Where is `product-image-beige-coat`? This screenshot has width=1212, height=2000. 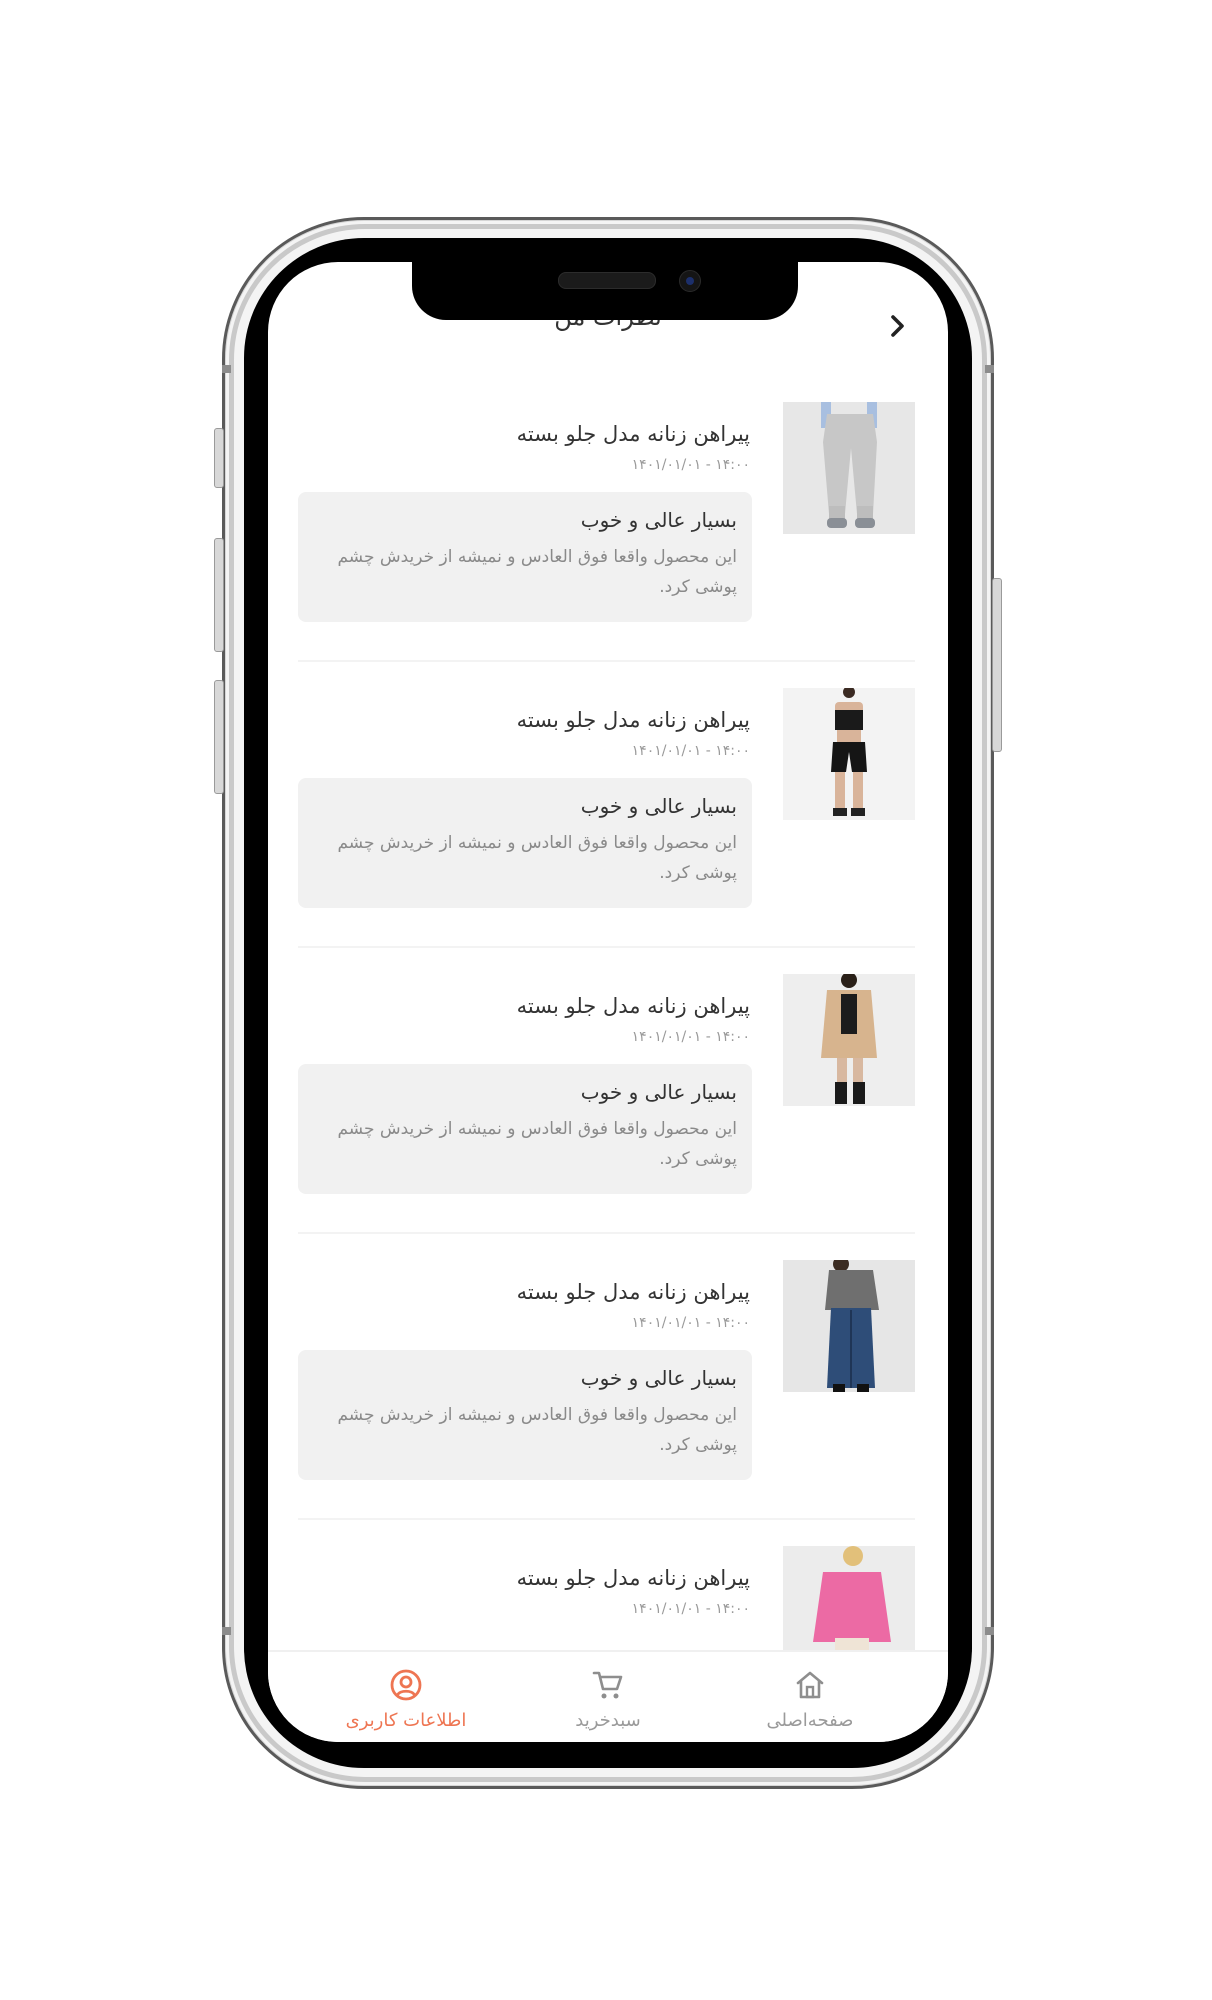 product-image-beige-coat is located at coordinates (849, 1040).